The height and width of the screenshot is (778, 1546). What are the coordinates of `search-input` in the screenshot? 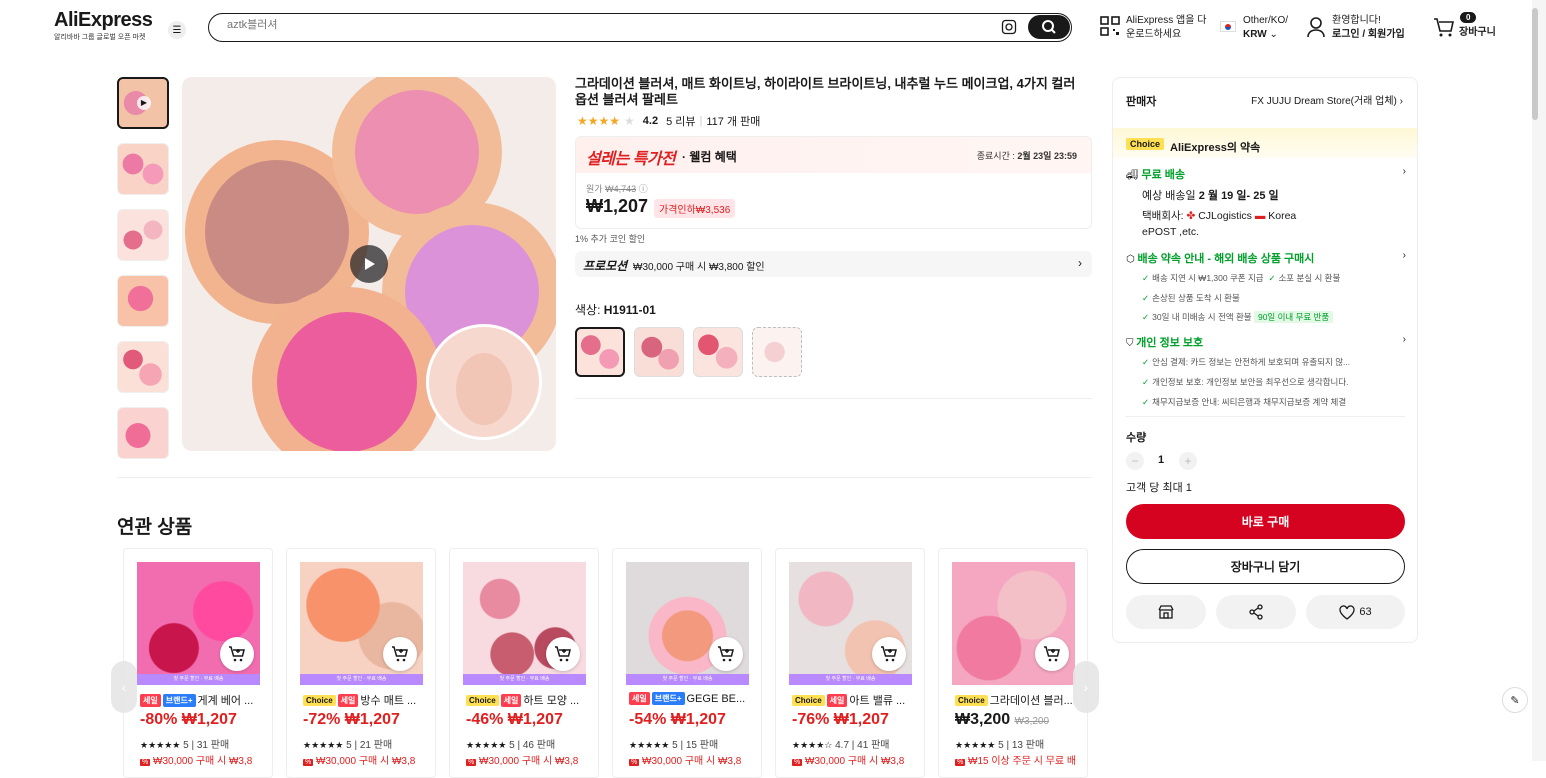 It's located at (577, 25).